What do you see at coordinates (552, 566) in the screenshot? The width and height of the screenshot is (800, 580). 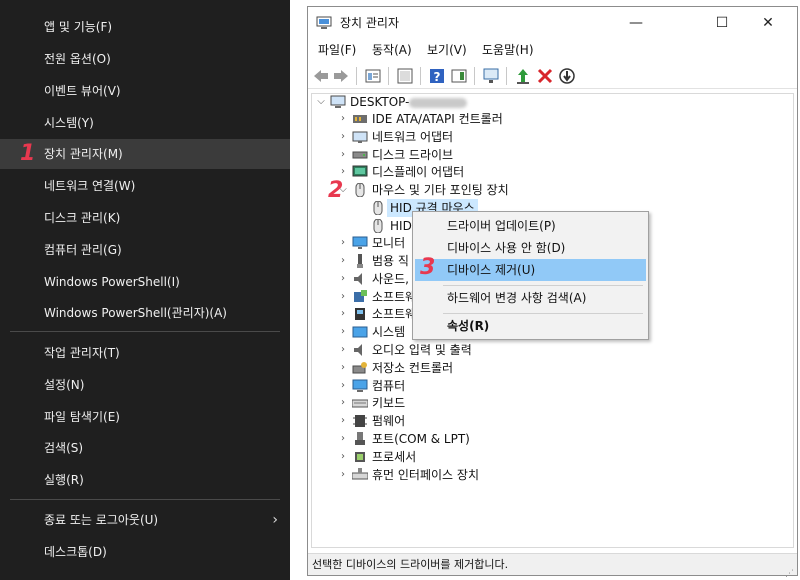 I see `status-bar: 선택한 디바이스의 드라이버를 제거합니다. ⋰` at bounding box center [552, 566].